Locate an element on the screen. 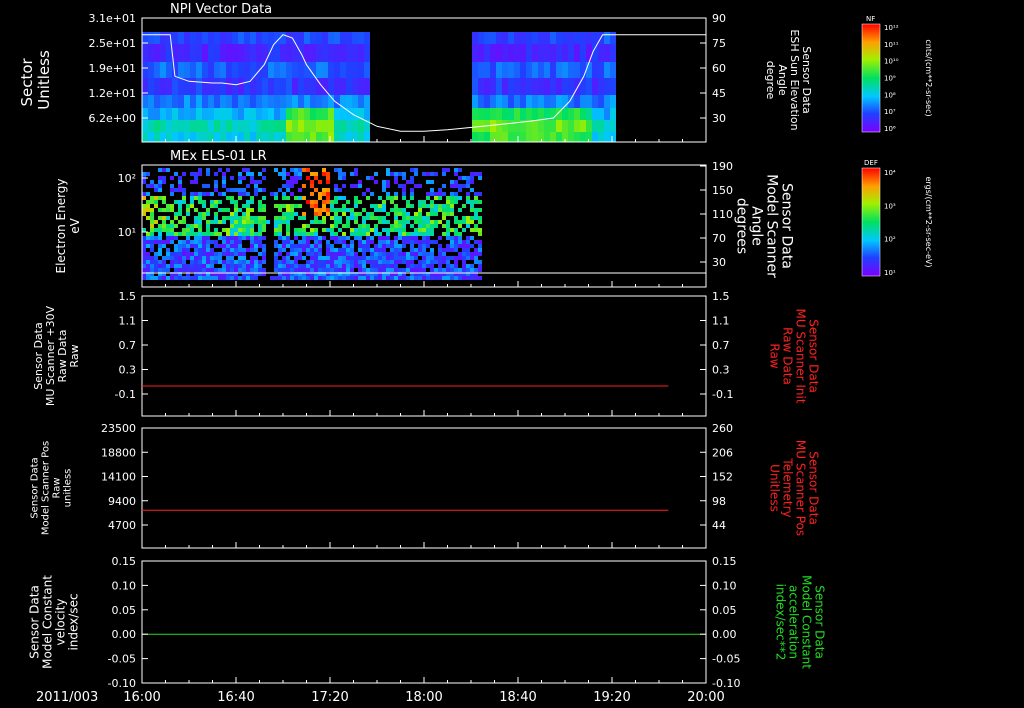 The height and width of the screenshot is (708, 1024). colorbar-def-ticks: 10⁴10³10²10¹ is located at coordinates (890, 223).